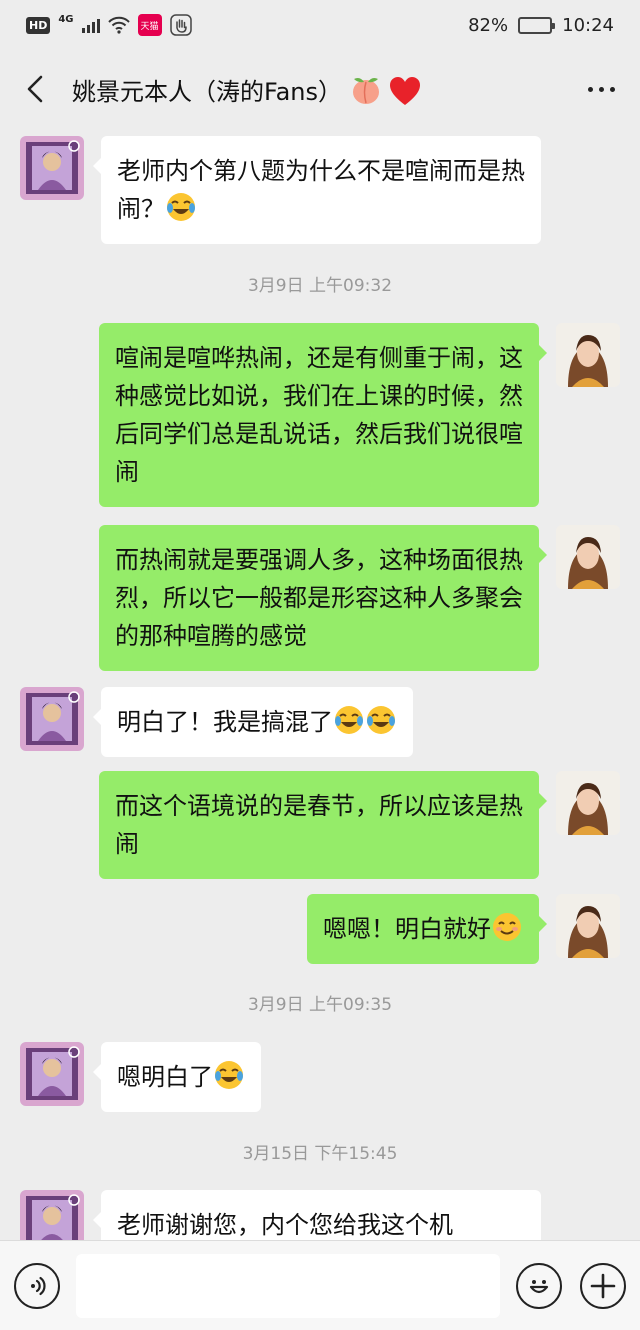  Describe the element at coordinates (320, 1005) in the screenshot. I see `timestamp: 3月9日 上午09:35` at that location.